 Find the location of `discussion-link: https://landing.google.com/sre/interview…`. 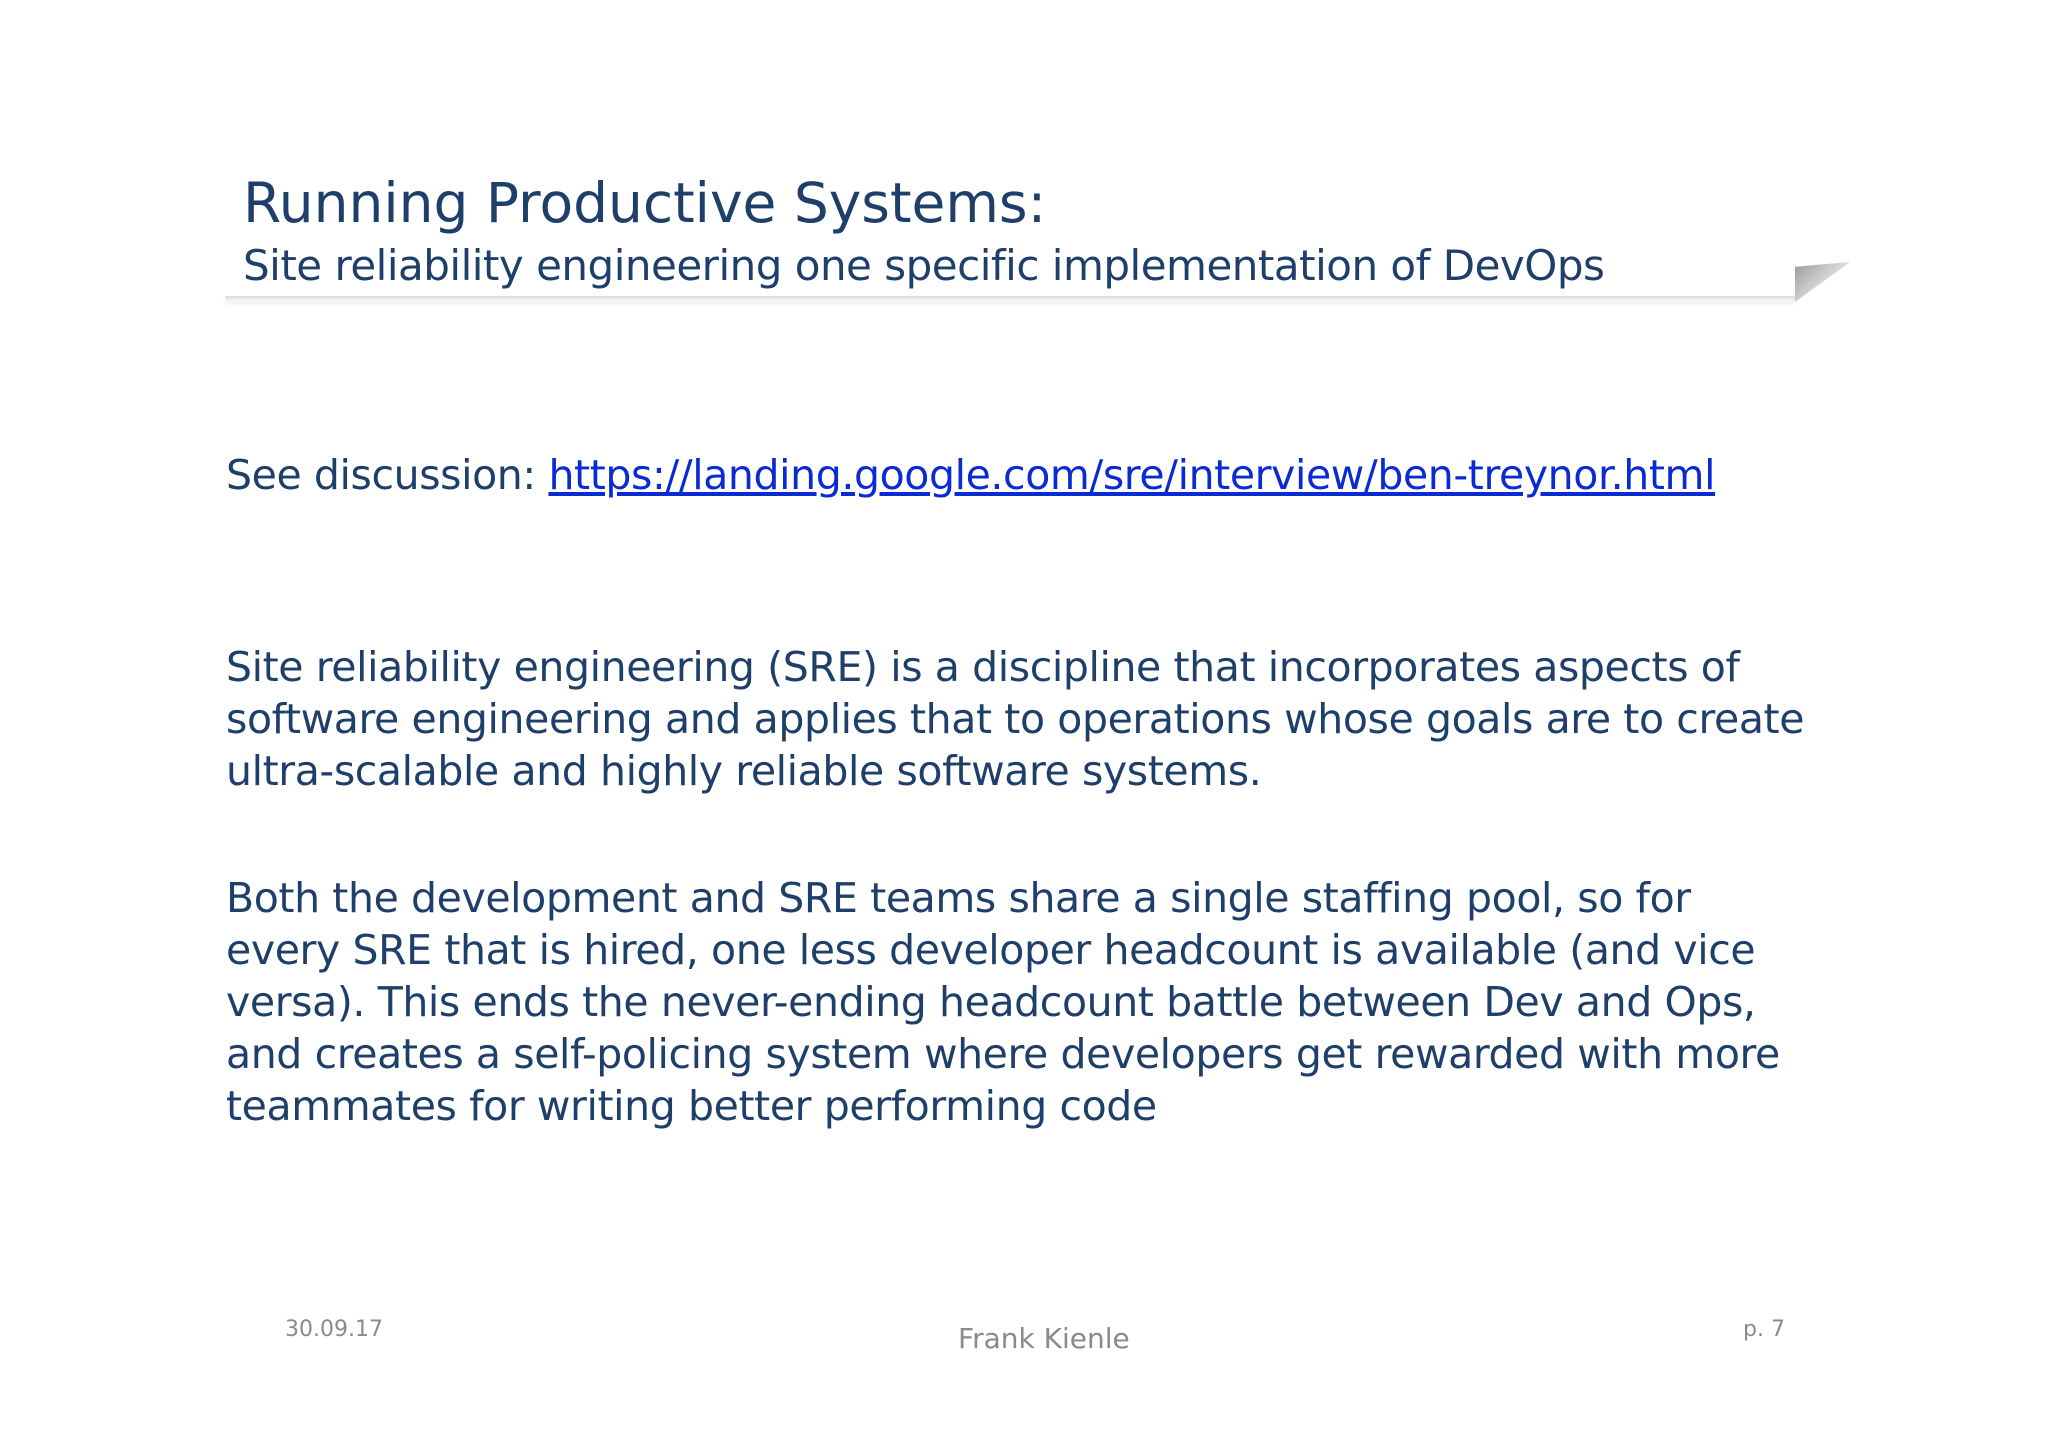

discussion-link: https://landing.google.com/sre/interview… is located at coordinates (1131, 475).